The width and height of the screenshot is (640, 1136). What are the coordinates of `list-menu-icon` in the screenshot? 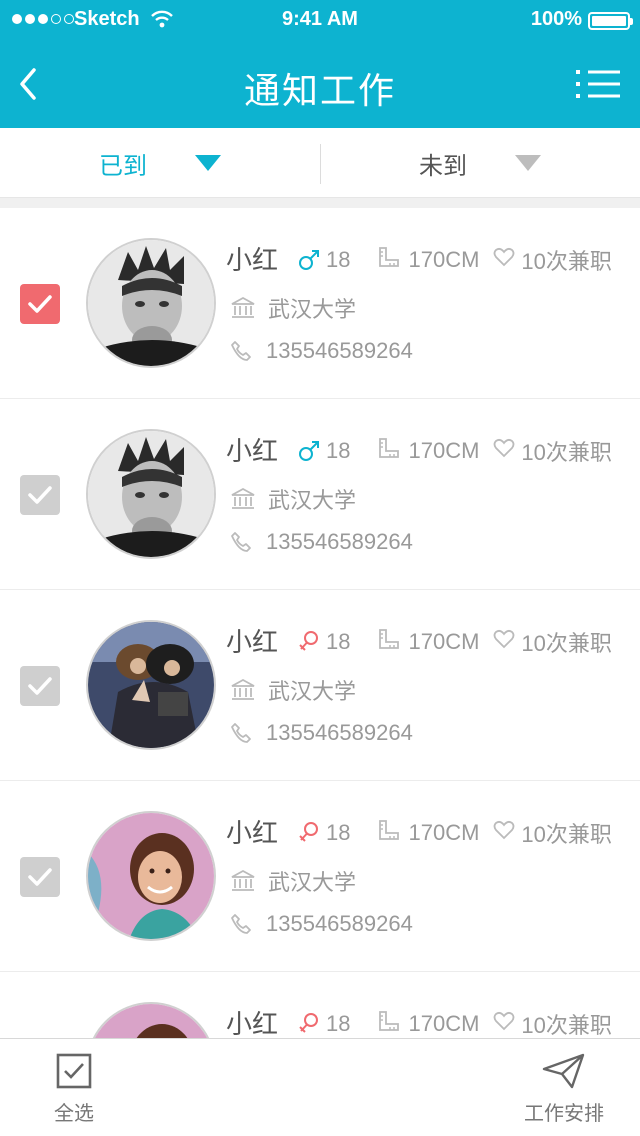 It's located at (598, 84).